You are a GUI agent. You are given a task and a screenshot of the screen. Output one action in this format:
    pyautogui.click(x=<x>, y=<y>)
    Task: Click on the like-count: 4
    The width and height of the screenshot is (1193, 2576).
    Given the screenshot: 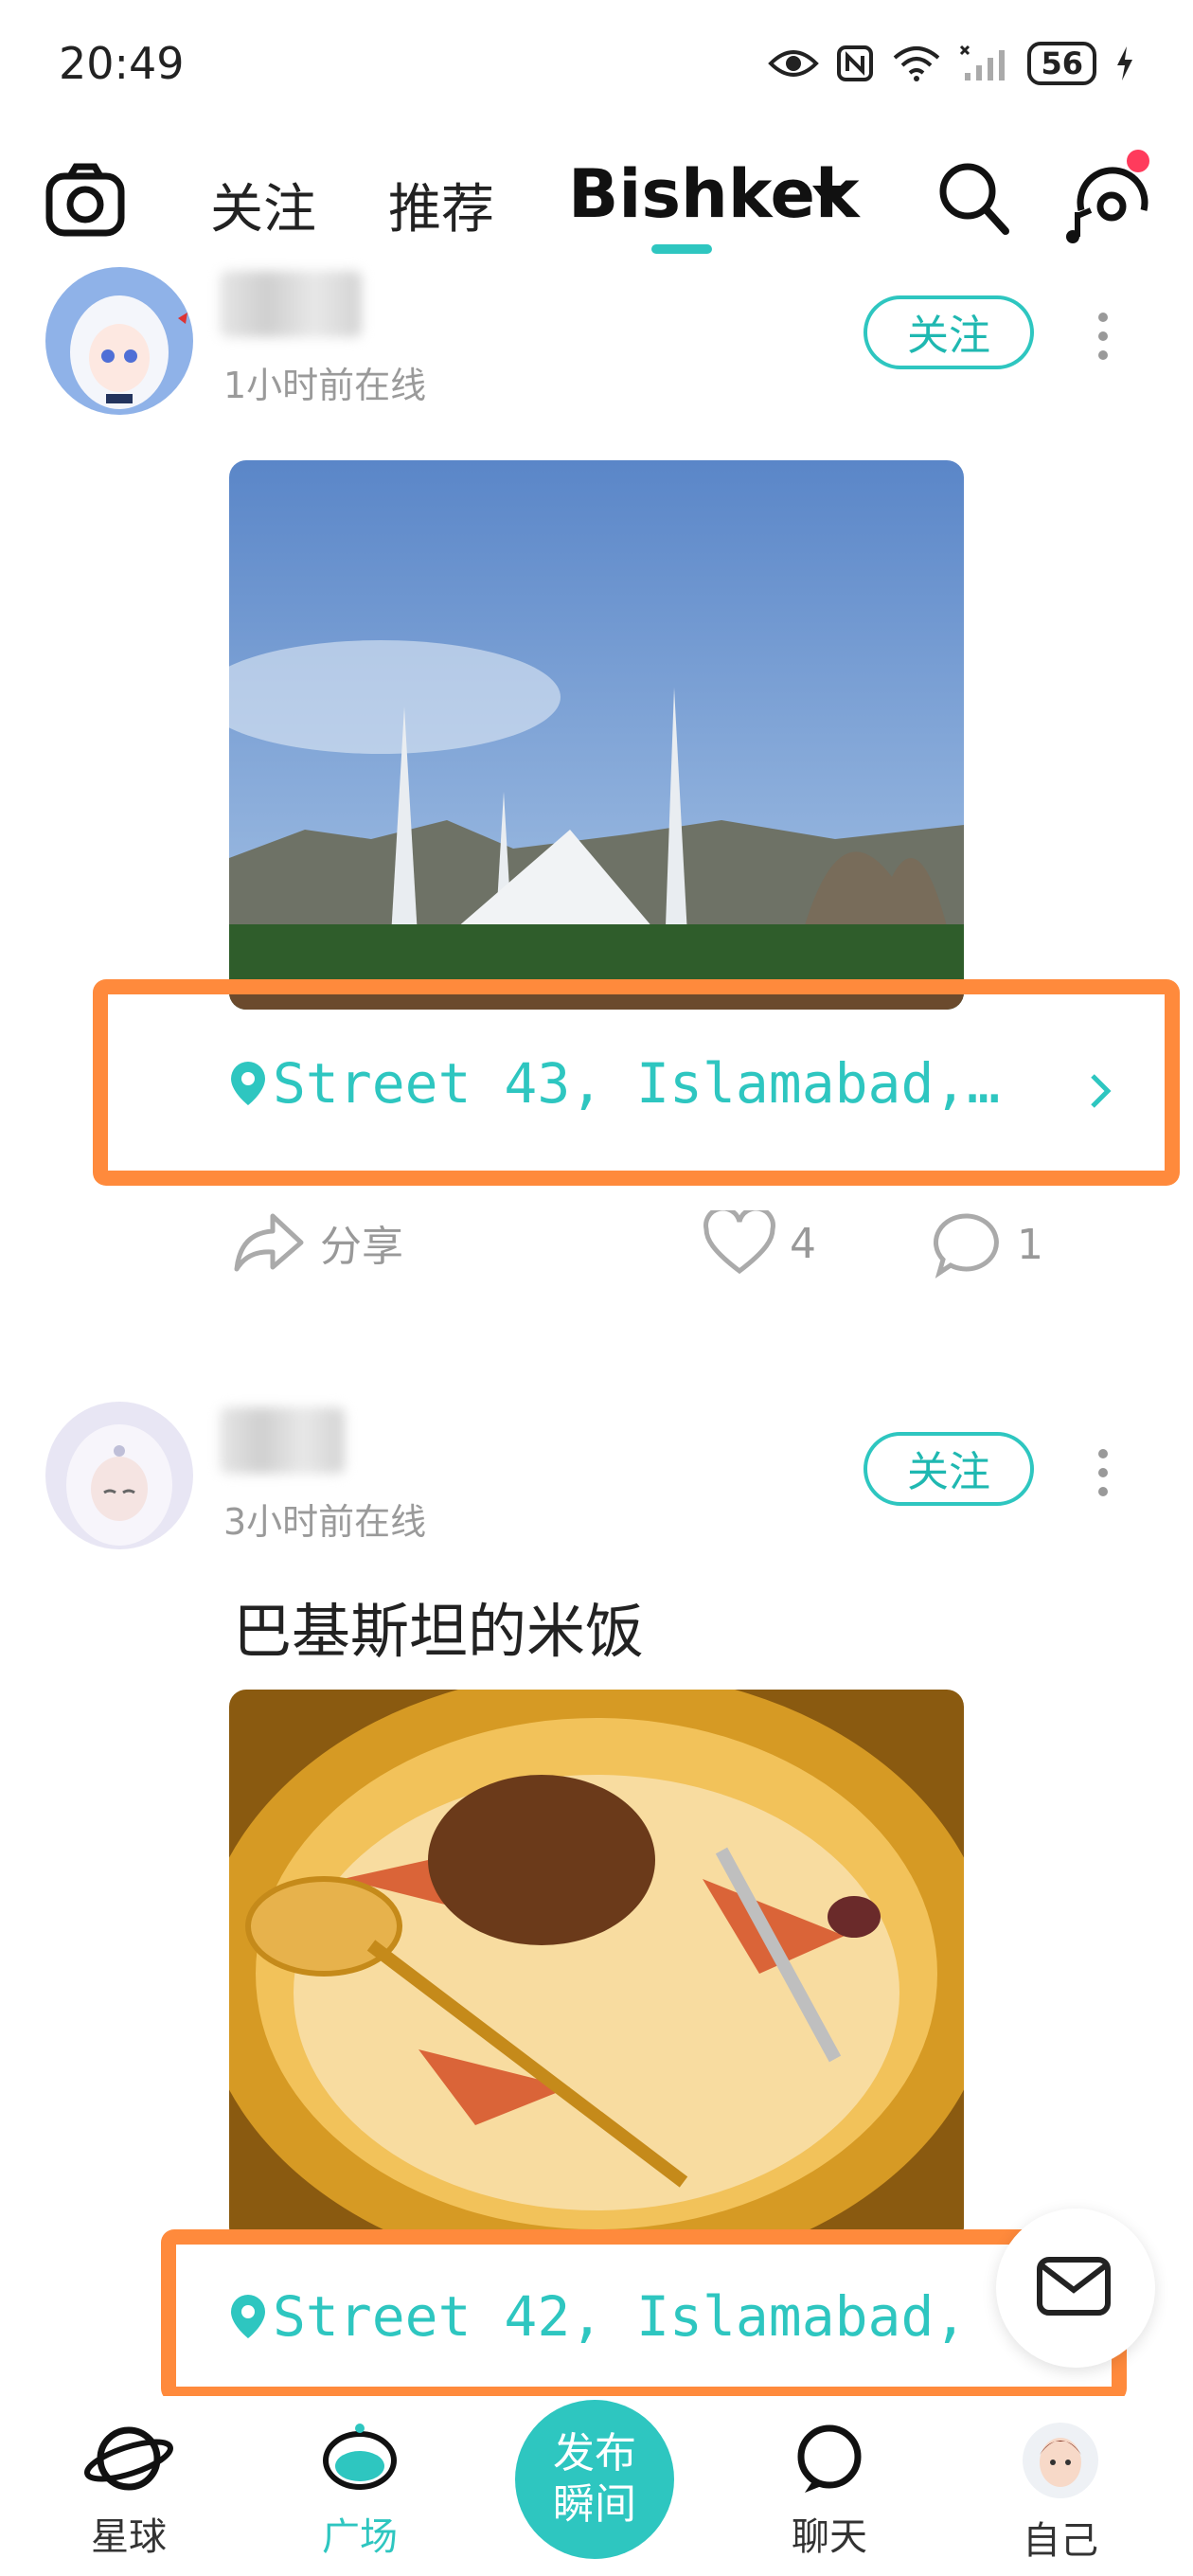 What is the action you would take?
    pyautogui.click(x=803, y=1243)
    